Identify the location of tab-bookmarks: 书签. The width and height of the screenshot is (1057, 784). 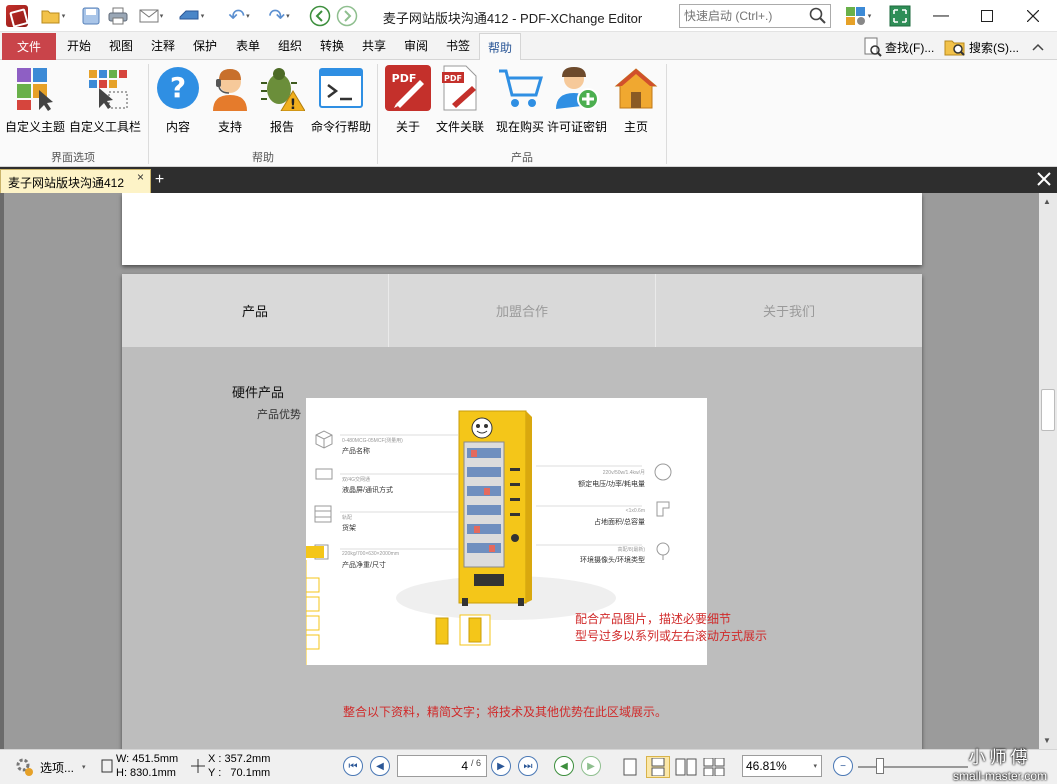
(458, 45).